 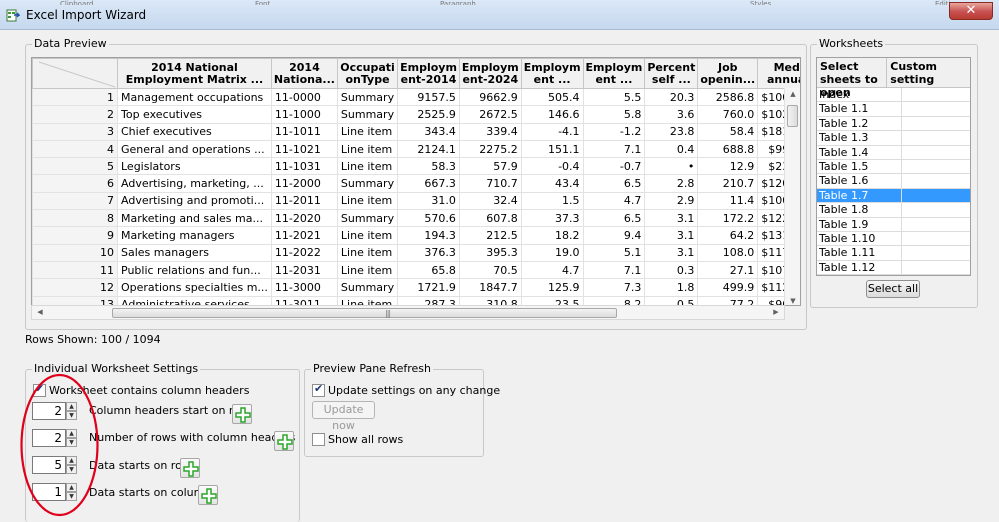 What do you see at coordinates (75, 183) in the screenshot?
I see `row-number: 6` at bounding box center [75, 183].